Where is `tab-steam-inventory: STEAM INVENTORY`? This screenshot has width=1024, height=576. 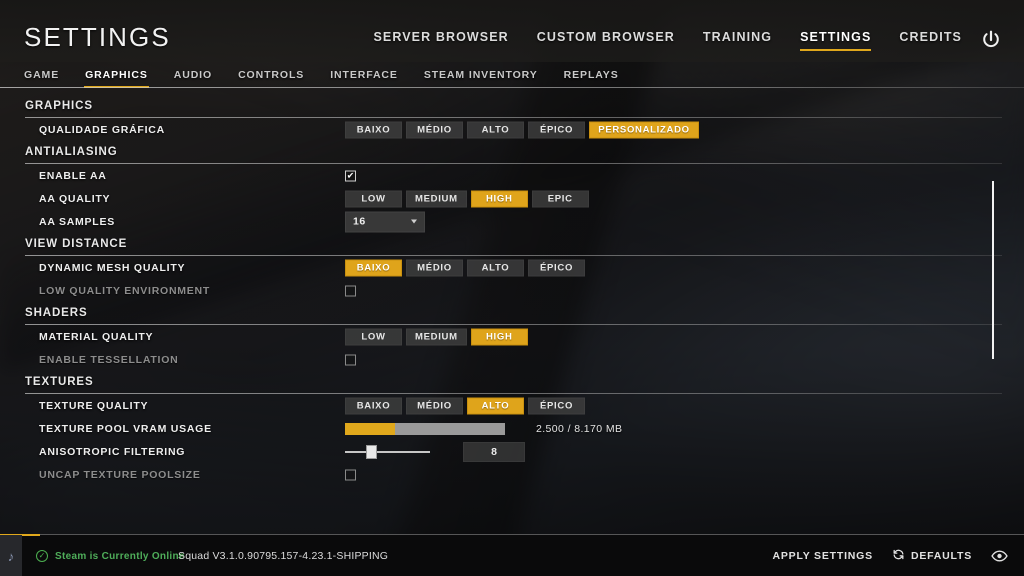
tab-steam-inventory: STEAM INVENTORY is located at coordinates (481, 75).